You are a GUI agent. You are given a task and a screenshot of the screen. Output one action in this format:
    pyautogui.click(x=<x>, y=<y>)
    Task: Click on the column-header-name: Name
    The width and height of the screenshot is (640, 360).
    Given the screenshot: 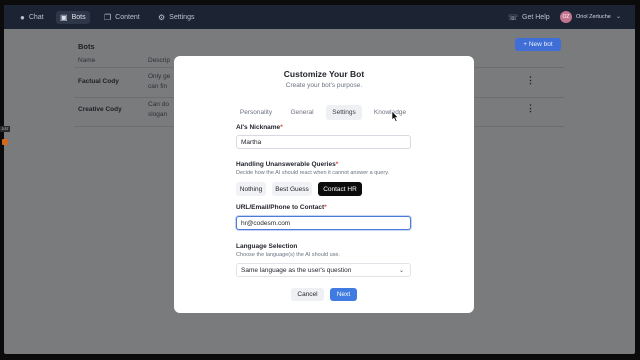 What is the action you would take?
    pyautogui.click(x=87, y=60)
    